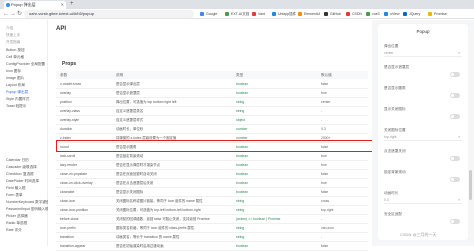 The image size is (474, 251). Describe the element at coordinates (17, 99) in the screenshot. I see `sidebar-item: Style 内置样式` at that location.